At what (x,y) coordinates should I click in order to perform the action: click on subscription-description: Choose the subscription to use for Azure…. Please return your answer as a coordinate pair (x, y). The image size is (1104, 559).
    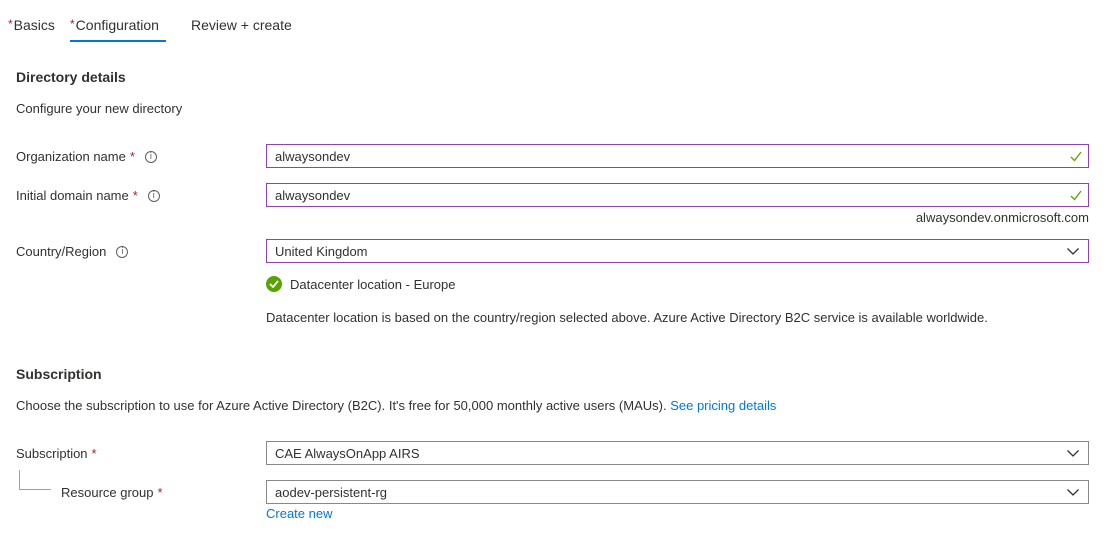
    Looking at the image, I should click on (396, 405).